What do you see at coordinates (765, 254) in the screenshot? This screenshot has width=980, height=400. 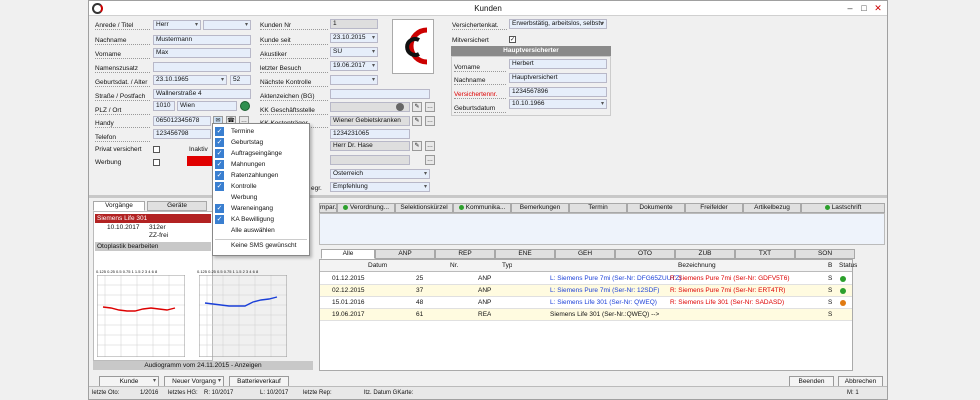 I see `filter-txt: TXT` at bounding box center [765, 254].